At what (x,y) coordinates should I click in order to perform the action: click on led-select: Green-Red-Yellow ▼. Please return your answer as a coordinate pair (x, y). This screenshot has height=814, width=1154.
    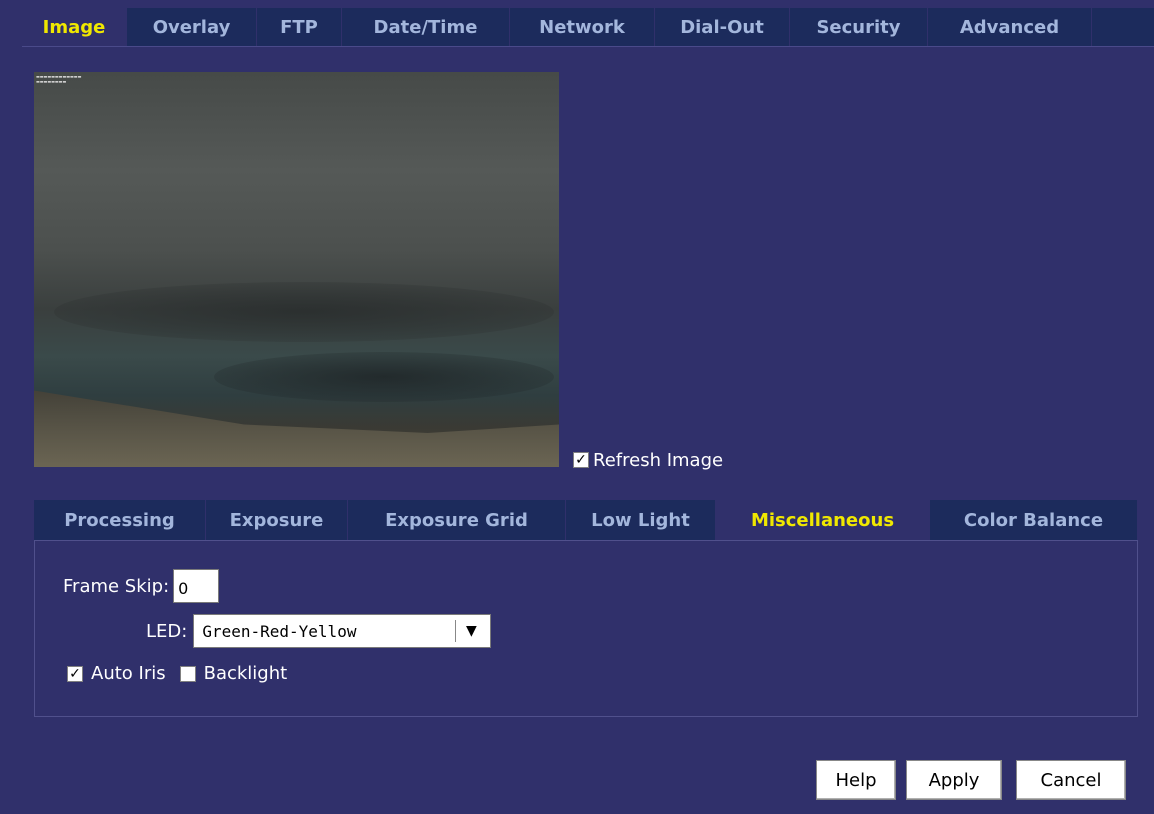
    Looking at the image, I should click on (342, 631).